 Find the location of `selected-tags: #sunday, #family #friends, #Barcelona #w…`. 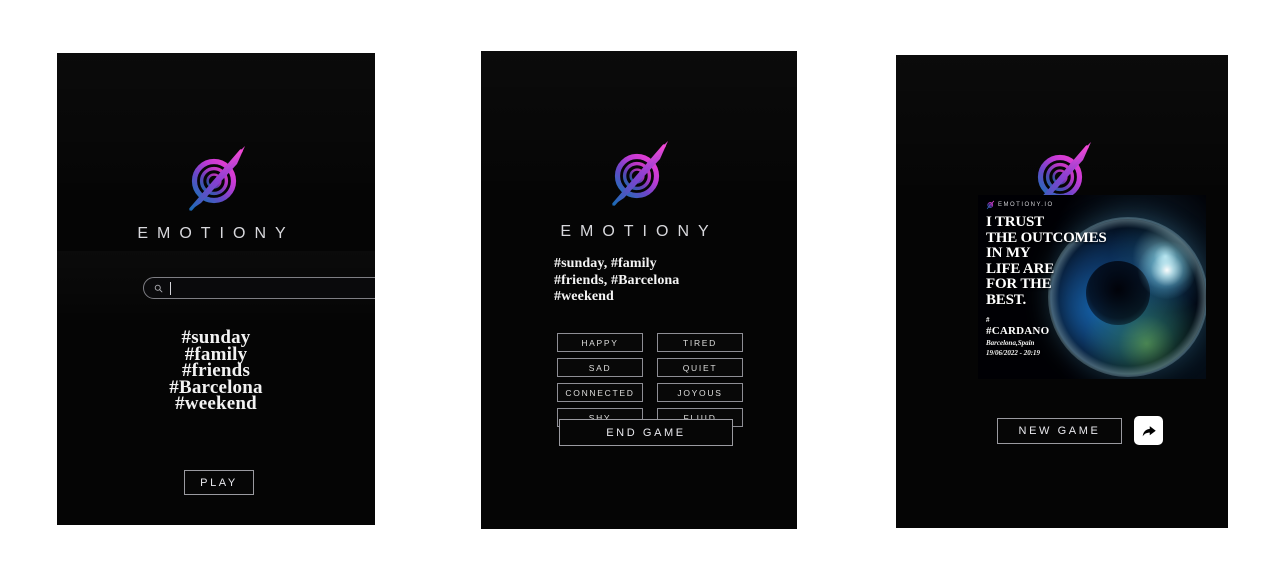

selected-tags: #sunday, #family #friends, #Barcelona #w… is located at coordinates (616, 281).